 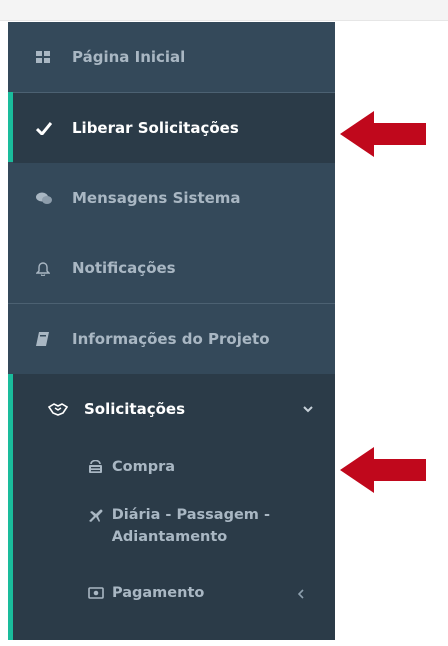 What do you see at coordinates (203, 467) in the screenshot?
I see `submenu-item-compra: Compra` at bounding box center [203, 467].